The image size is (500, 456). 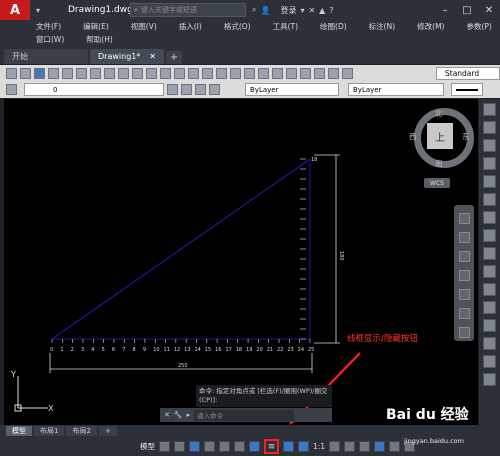 What do you see at coordinates (489, 235) in the screenshot?
I see `scale-icon` at bounding box center [489, 235].